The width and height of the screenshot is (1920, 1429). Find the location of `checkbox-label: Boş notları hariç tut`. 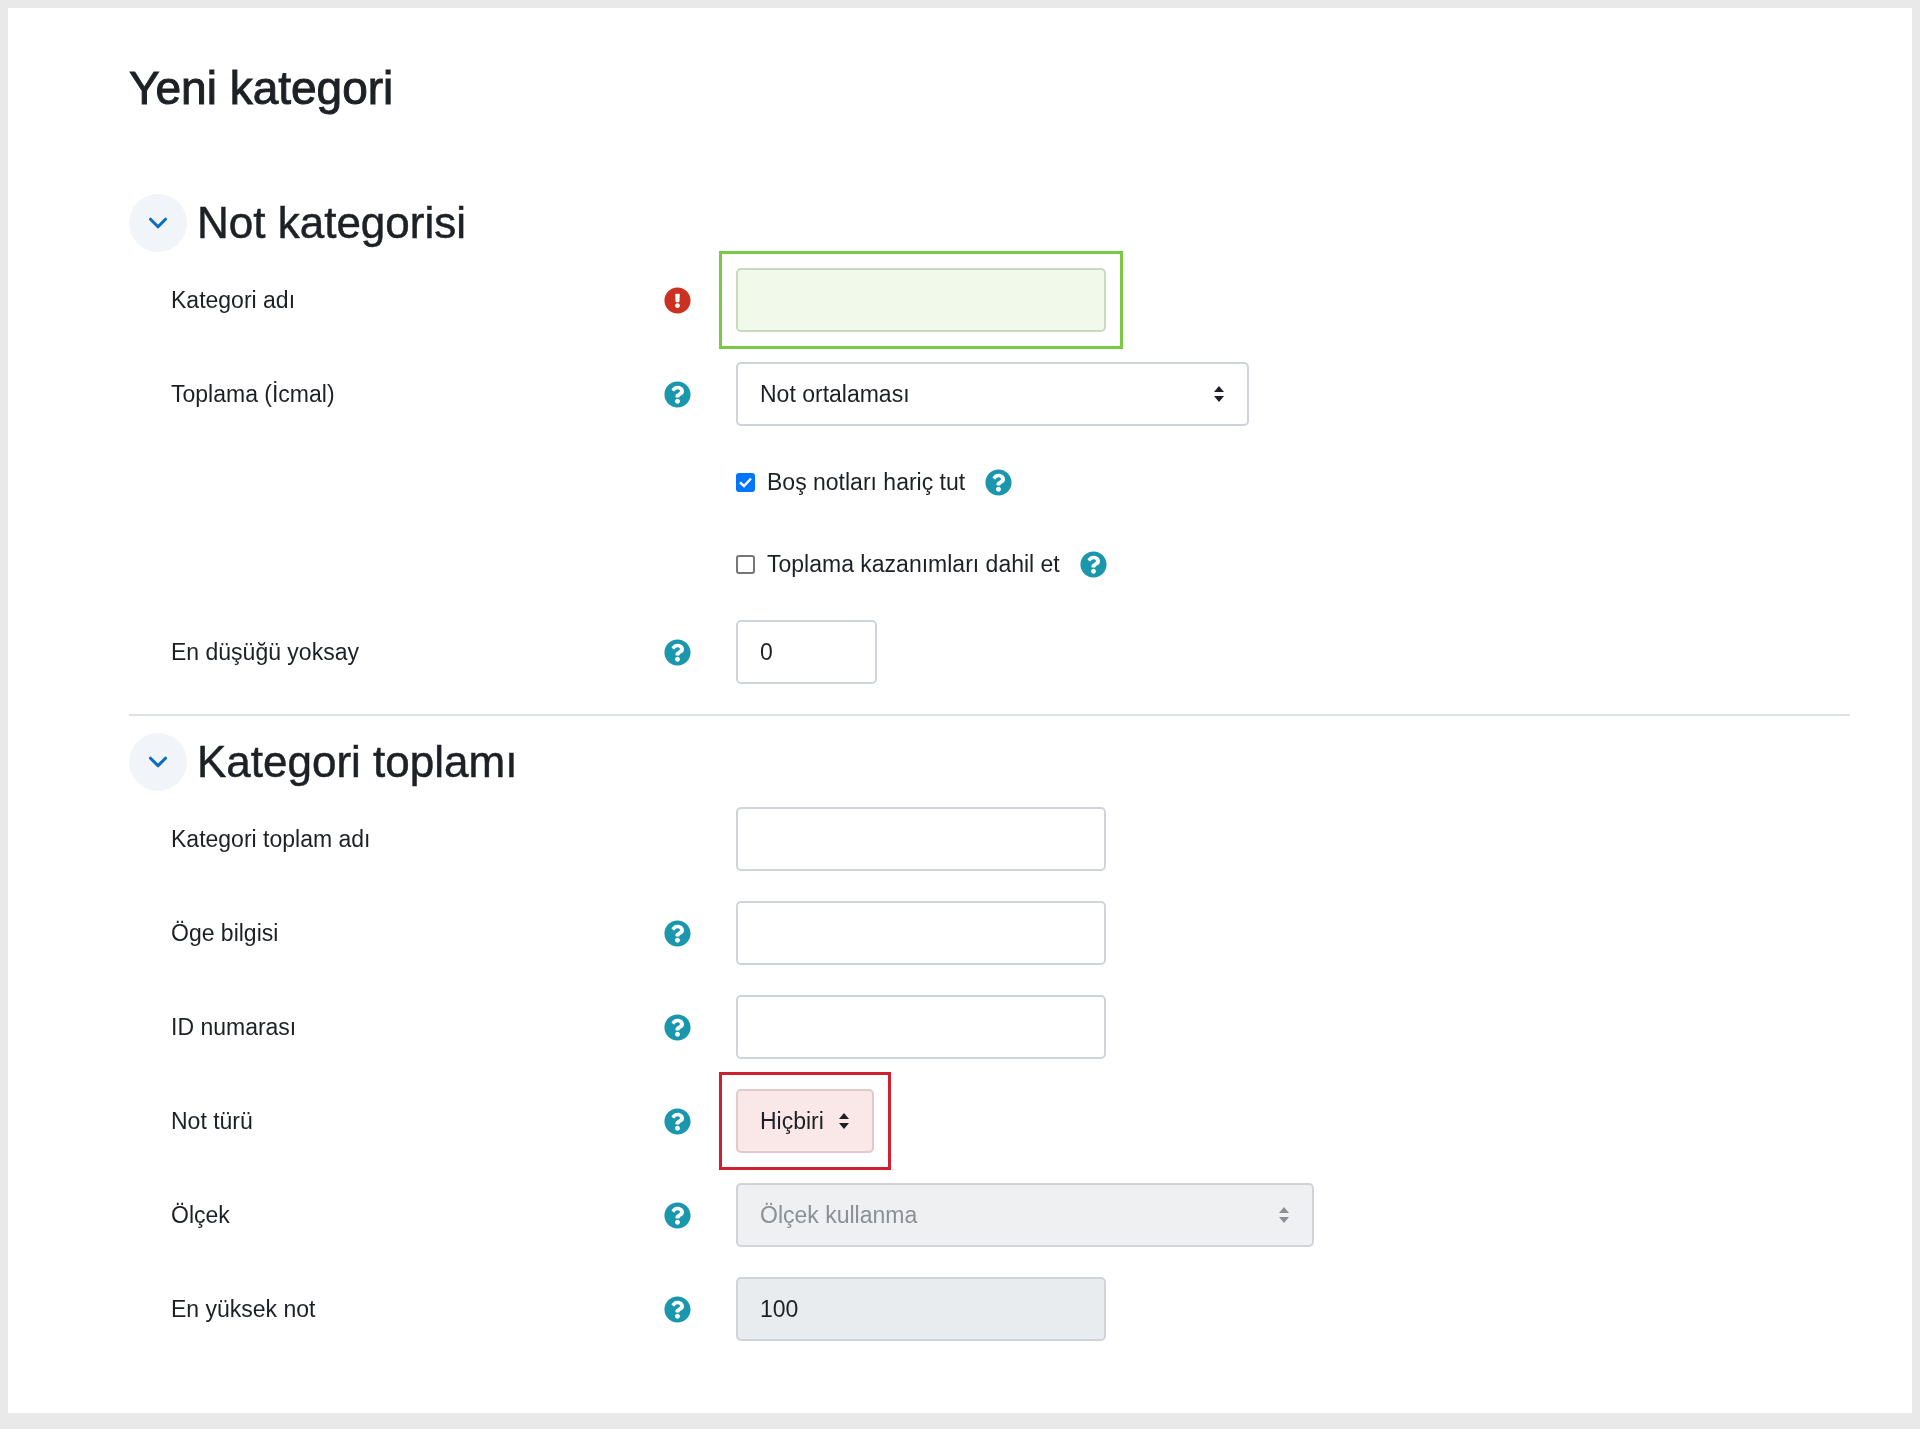

checkbox-label: Boş notları hariç tut is located at coordinates (866, 482).